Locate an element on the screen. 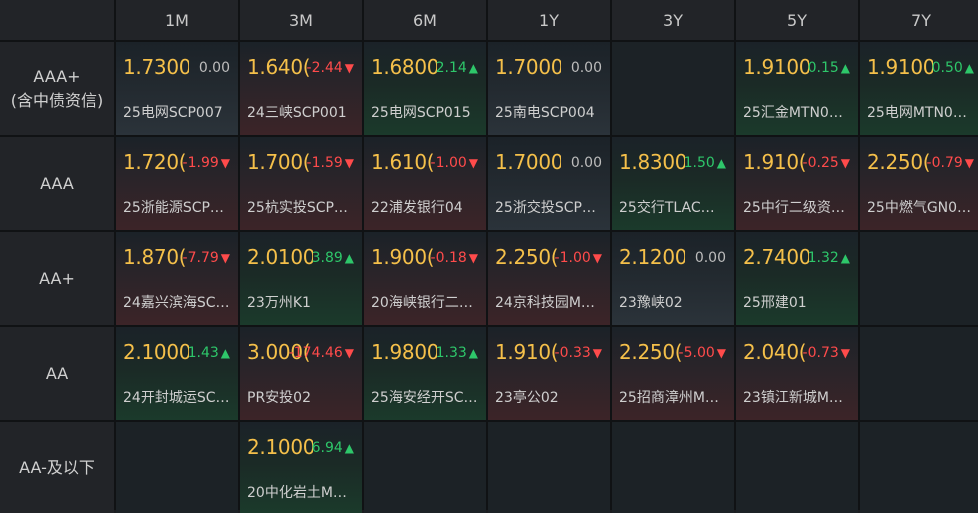 The width and height of the screenshot is (978, 513). row-header: AAA is located at coordinates (57, 183).